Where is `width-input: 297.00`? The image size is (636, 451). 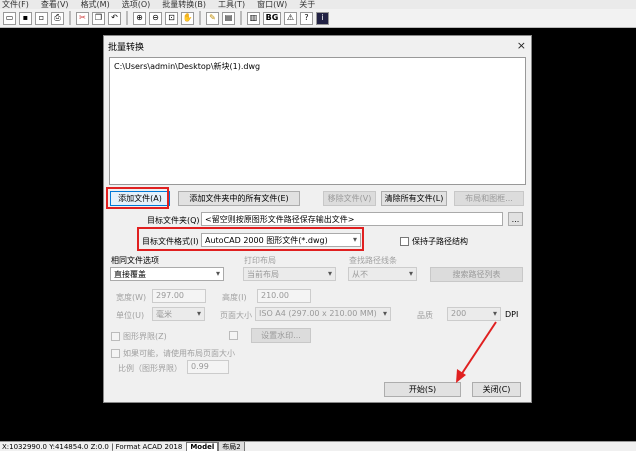 width-input: 297.00 is located at coordinates (179, 296).